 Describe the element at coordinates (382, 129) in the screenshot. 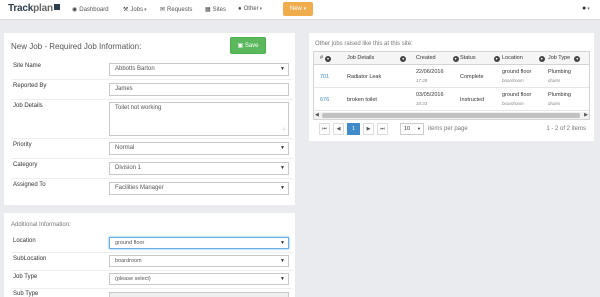

I see `last-page-button: ⏭` at that location.